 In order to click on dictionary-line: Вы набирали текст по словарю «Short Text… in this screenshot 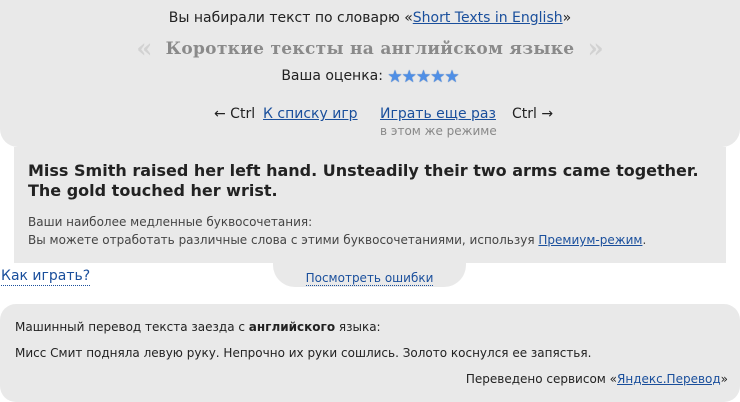, I will do `click(370, 18)`.